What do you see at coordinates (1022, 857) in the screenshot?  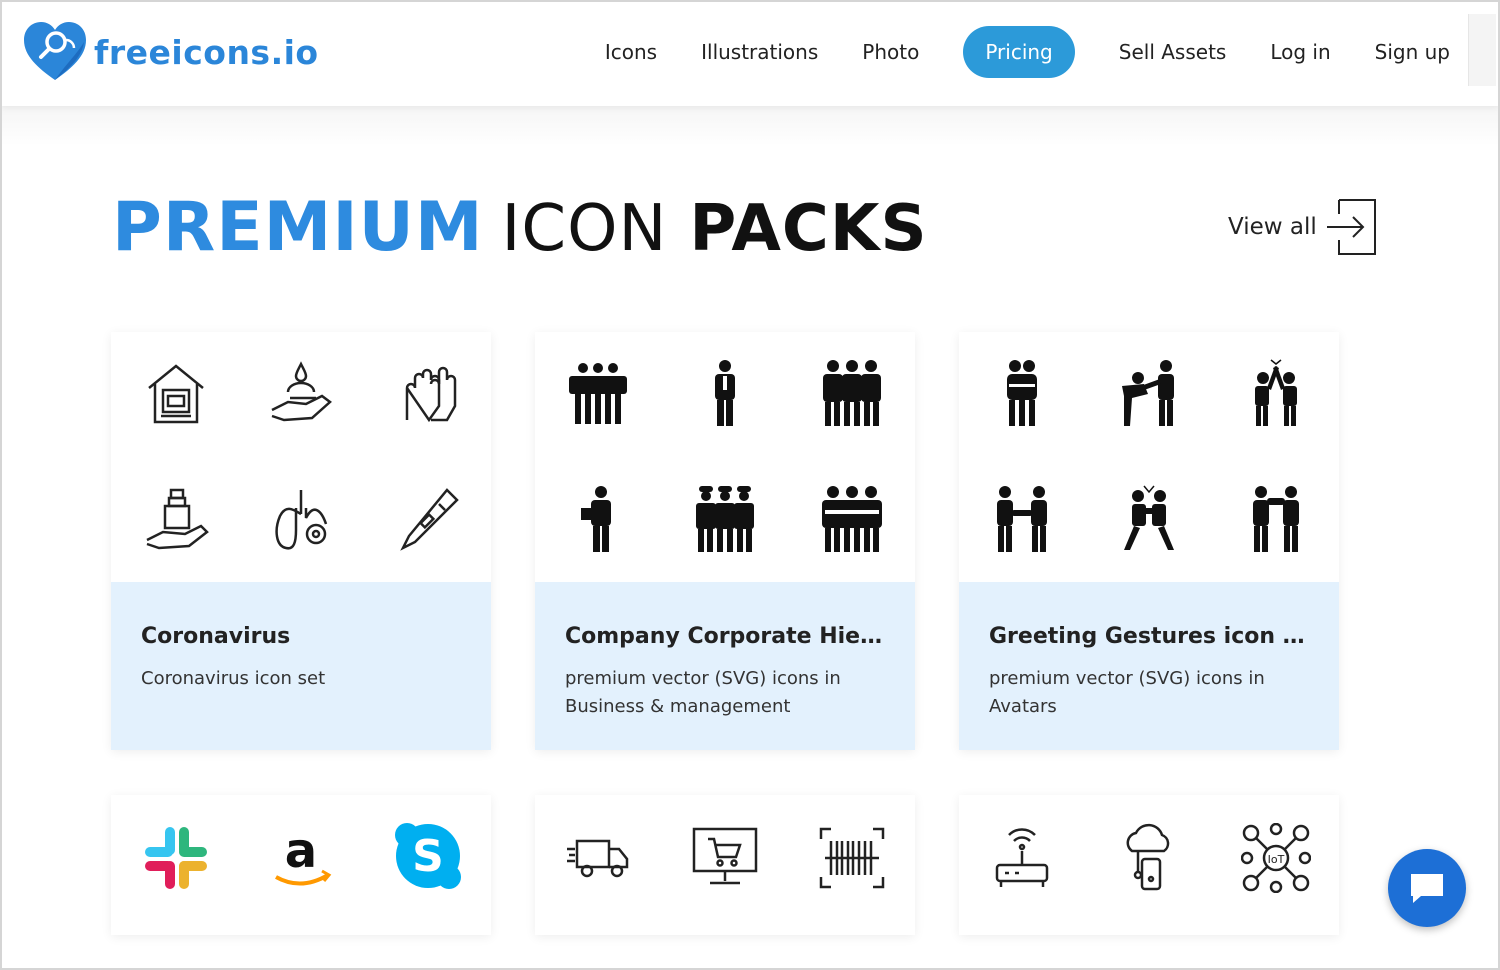 I see `wifi-router-icon` at bounding box center [1022, 857].